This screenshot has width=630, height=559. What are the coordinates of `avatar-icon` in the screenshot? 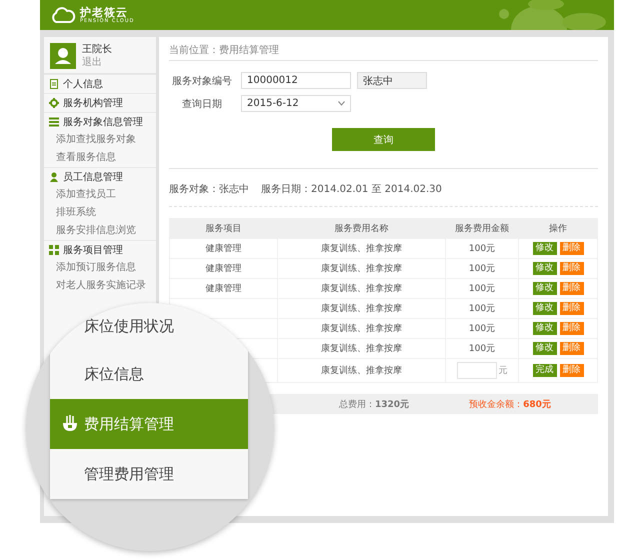 It's located at (63, 56).